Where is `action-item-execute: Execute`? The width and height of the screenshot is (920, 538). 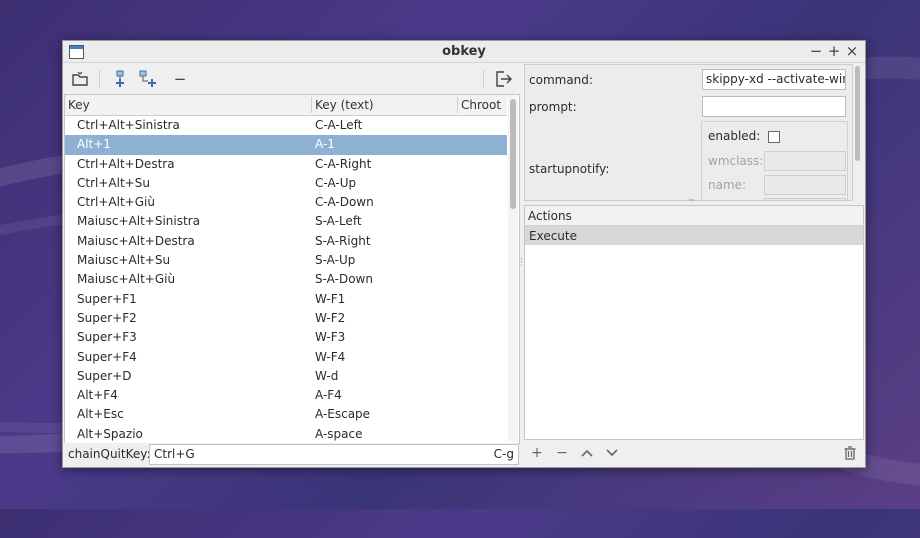
action-item-execute: Execute is located at coordinates (694, 235).